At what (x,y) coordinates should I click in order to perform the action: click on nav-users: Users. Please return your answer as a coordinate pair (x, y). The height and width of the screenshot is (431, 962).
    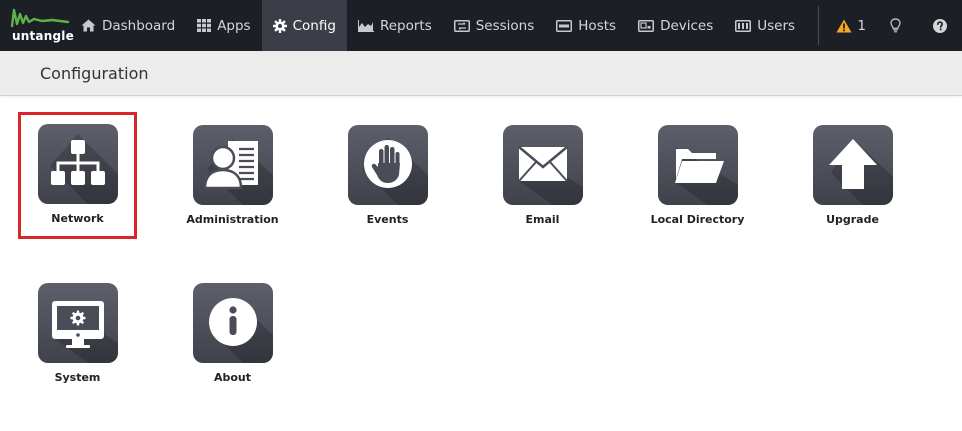
    Looking at the image, I should click on (765, 25).